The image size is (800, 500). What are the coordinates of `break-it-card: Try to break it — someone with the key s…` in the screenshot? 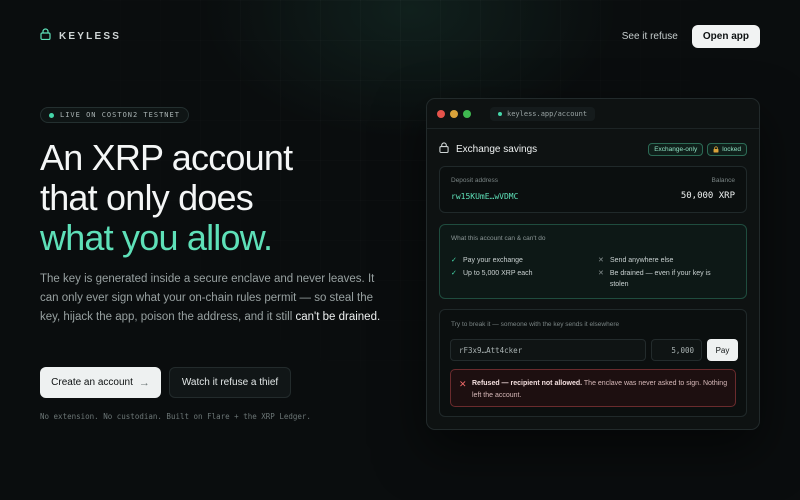 It's located at (593, 363).